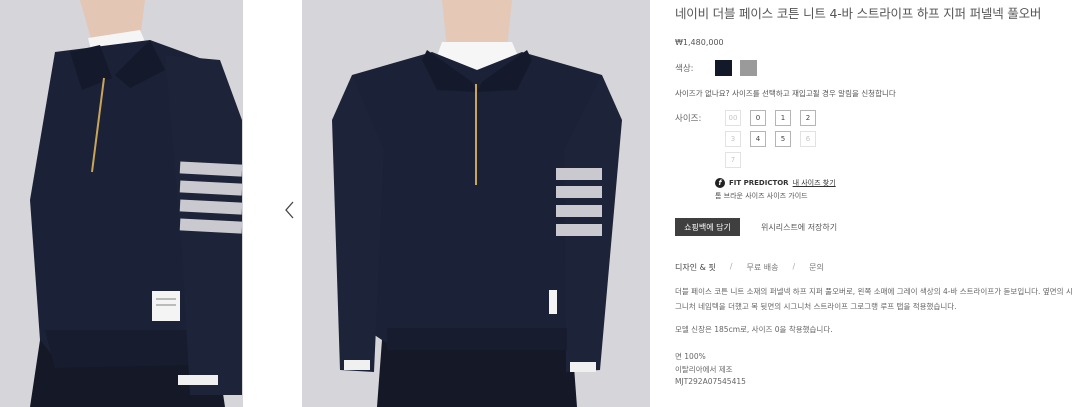 The image size is (1080, 407). Describe the element at coordinates (699, 42) in the screenshot. I see `product-price: ₩1,480,000` at that location.